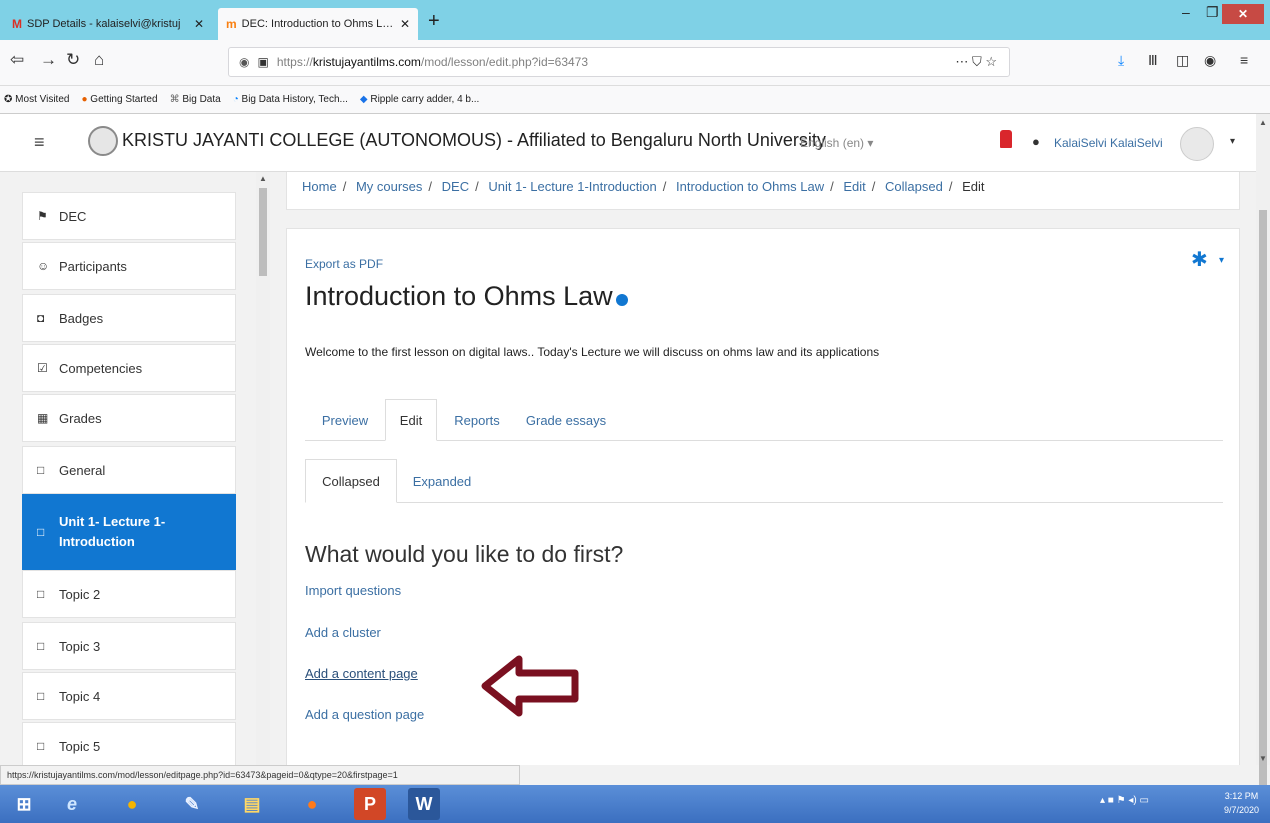 This screenshot has width=1270, height=823. What do you see at coordinates (17, 24) in the screenshot?
I see `gmail-icon: M` at bounding box center [17, 24].